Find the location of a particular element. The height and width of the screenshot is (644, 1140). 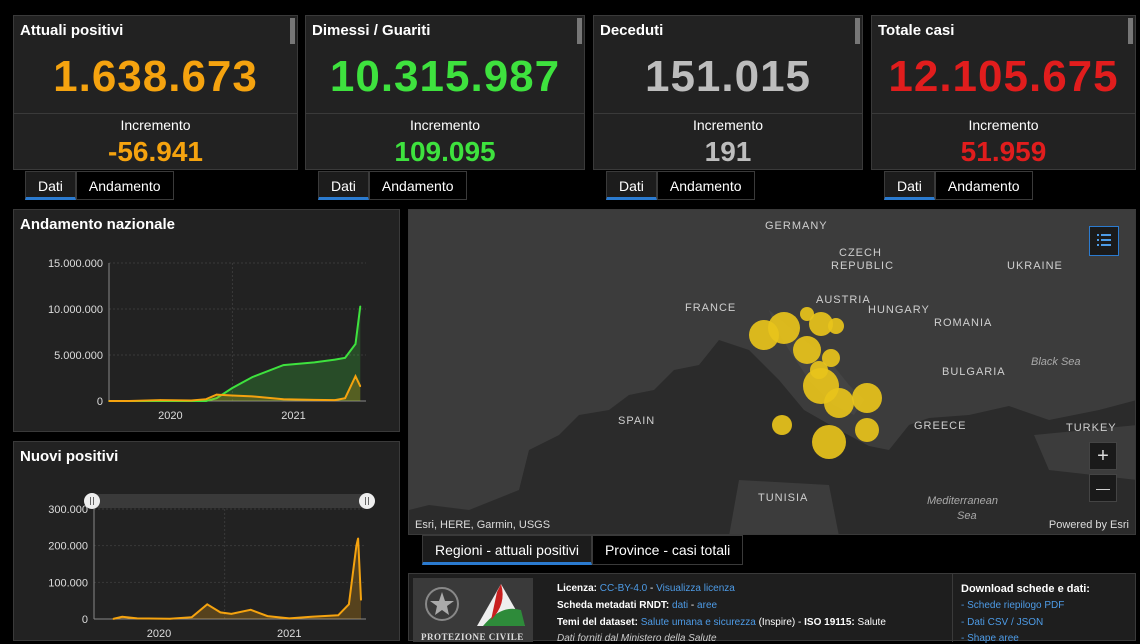

rndt-dati-link: dati is located at coordinates (680, 605).